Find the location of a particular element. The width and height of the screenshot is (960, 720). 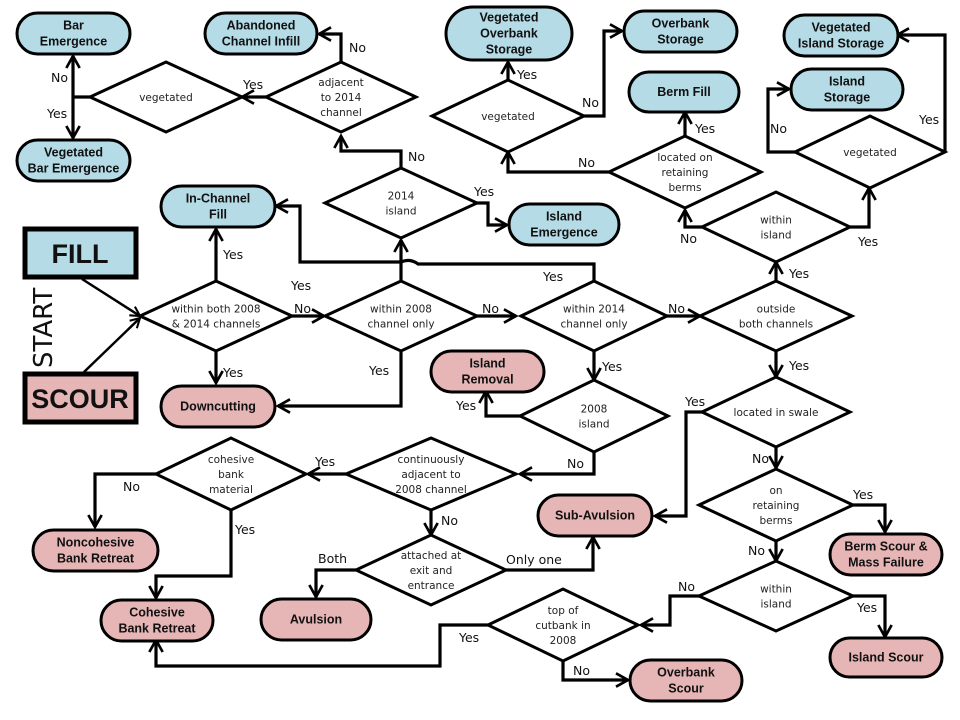

decision-attached-exit-entrance: attached at exit and entrance is located at coordinates (431, 570).